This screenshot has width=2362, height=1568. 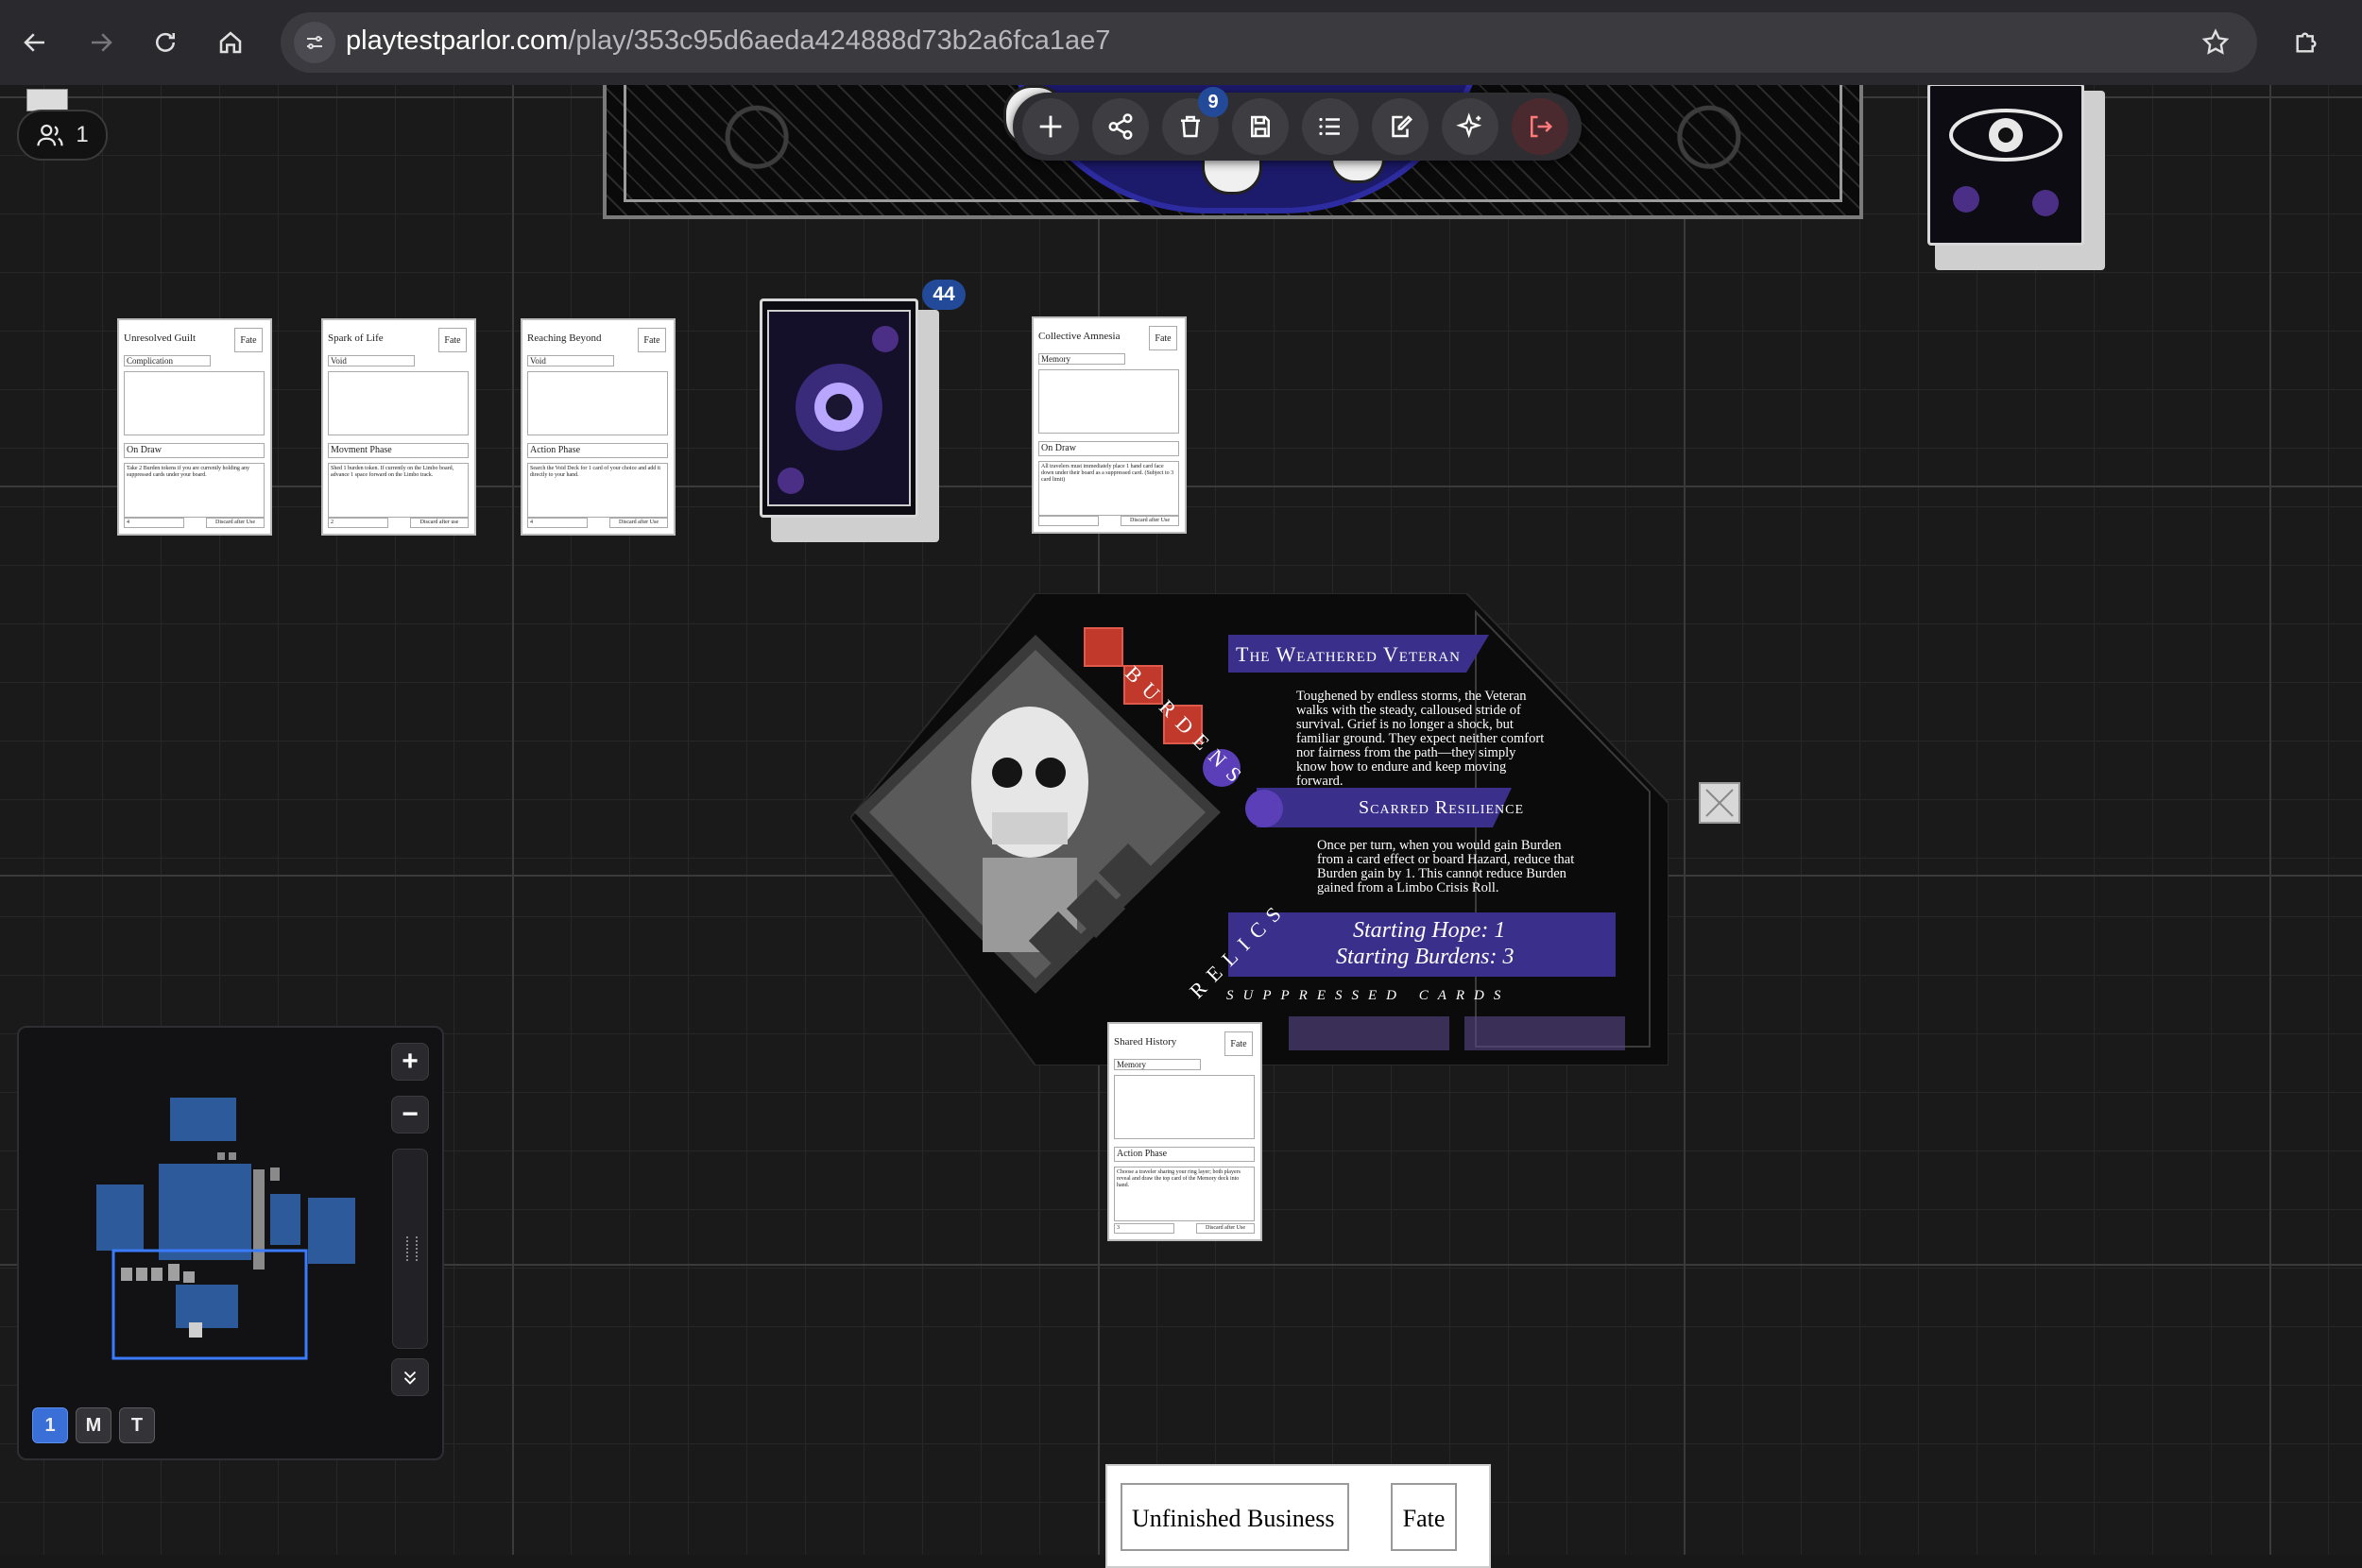 I want to click on save-icon, so click(x=1261, y=126).